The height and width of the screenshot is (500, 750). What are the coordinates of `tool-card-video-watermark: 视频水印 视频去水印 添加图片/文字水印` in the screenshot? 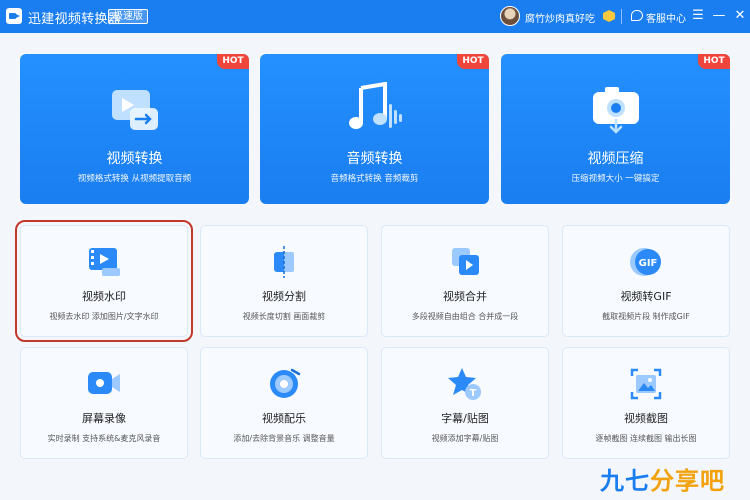 It's located at (104, 281).